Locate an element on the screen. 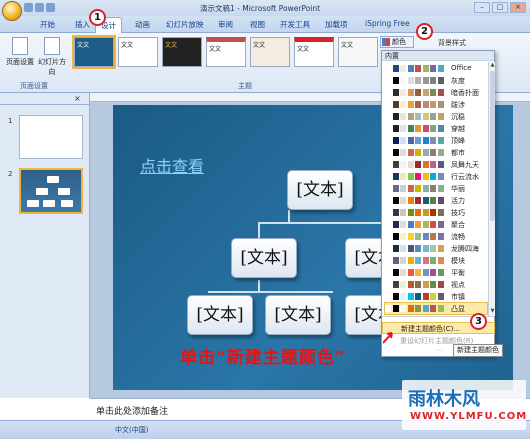  color-scheme-item: 龙腾四海 is located at coordinates (436, 248).